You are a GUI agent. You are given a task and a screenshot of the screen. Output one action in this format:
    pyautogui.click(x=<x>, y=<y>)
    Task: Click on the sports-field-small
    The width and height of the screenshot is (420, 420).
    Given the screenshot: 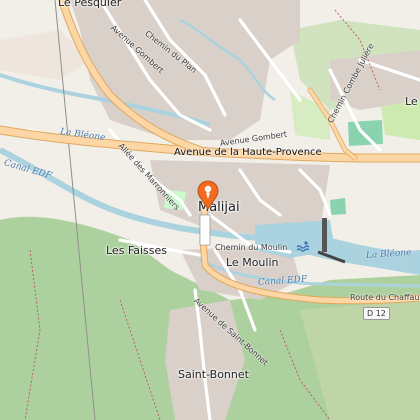 What is the action you would take?
    pyautogui.click(x=338, y=206)
    